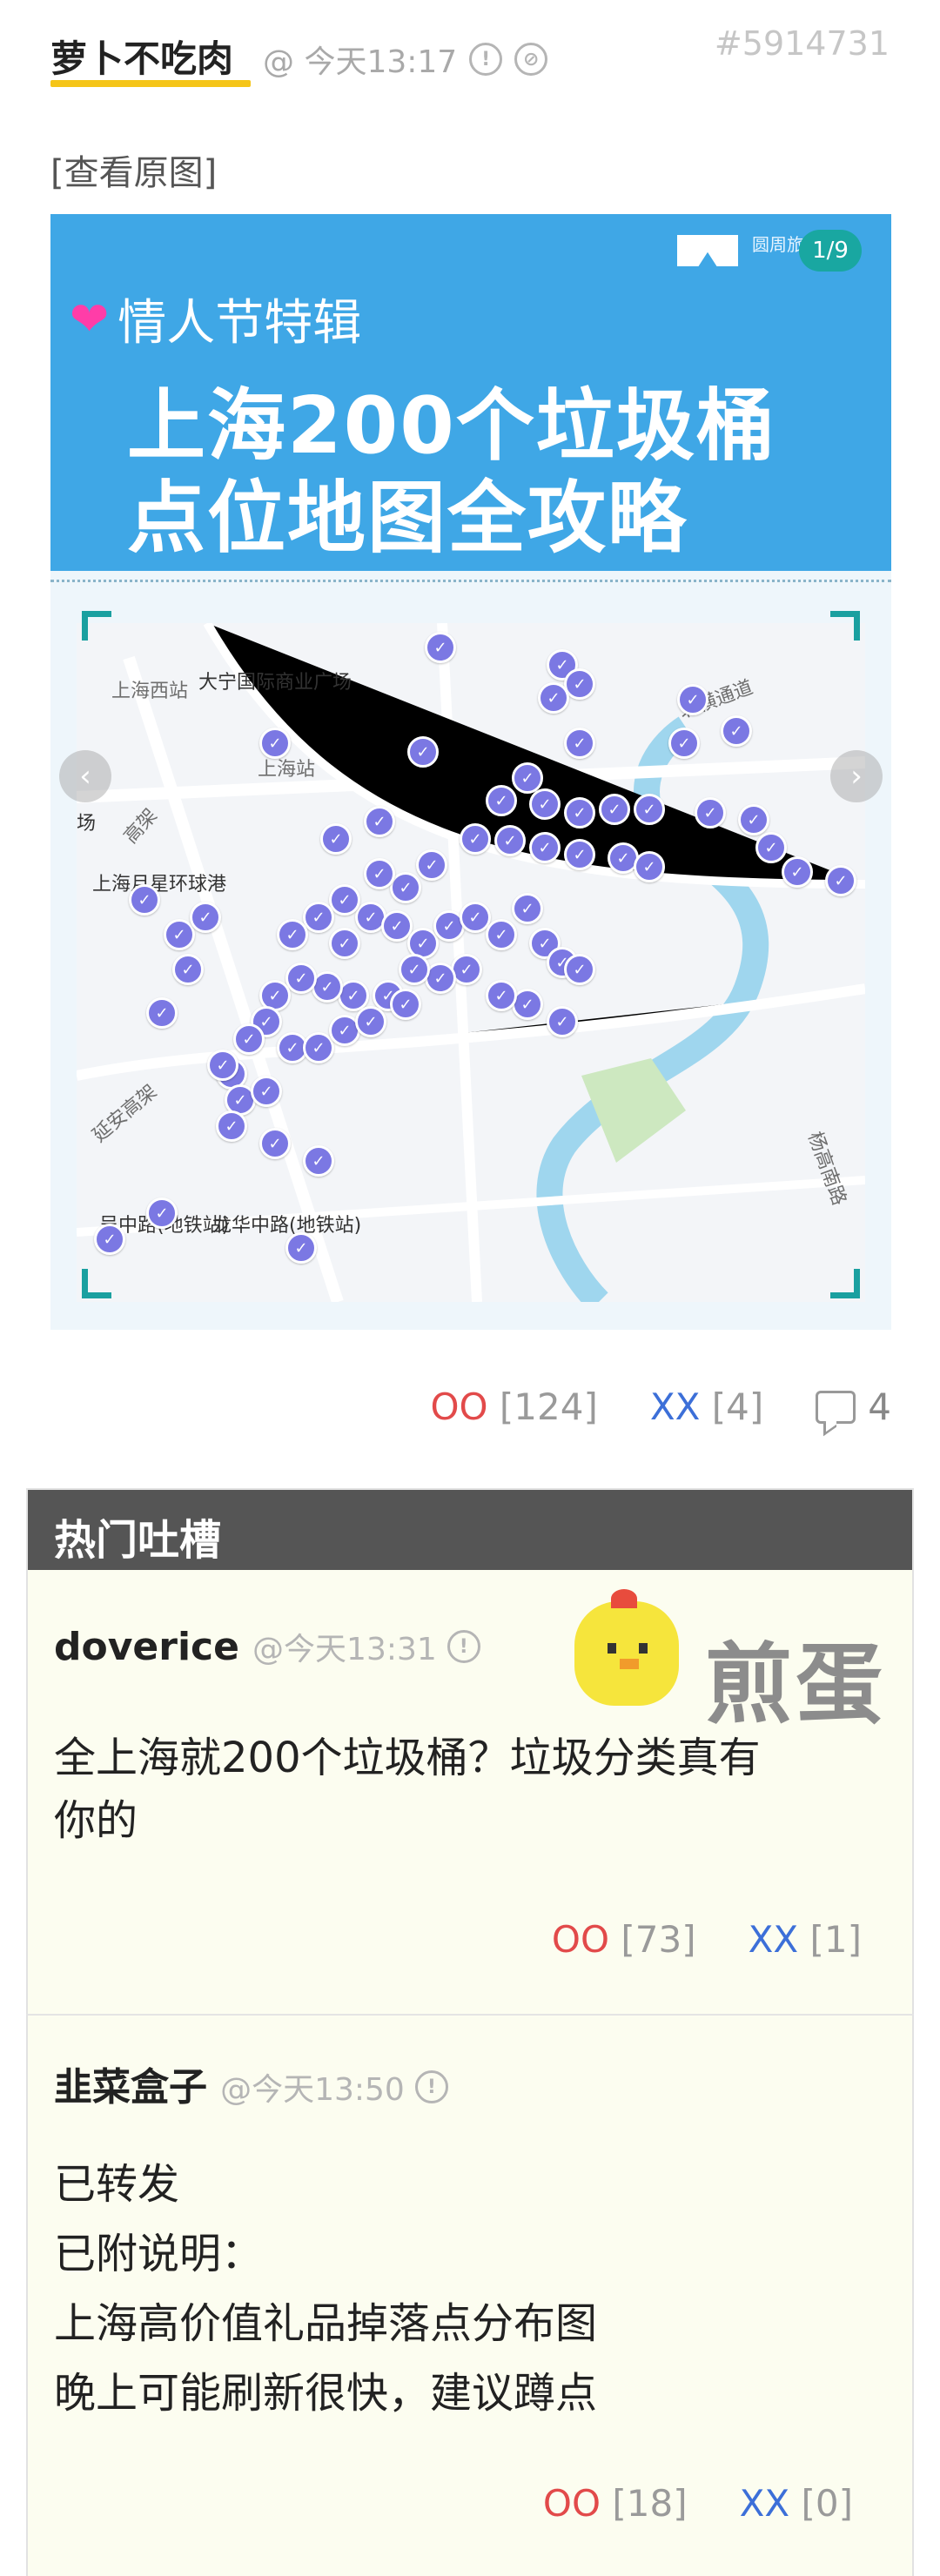 The height and width of the screenshot is (2576, 940). Describe the element at coordinates (407, 518) in the screenshot. I see `banner-title-line2: 点位地图全攻略` at that location.